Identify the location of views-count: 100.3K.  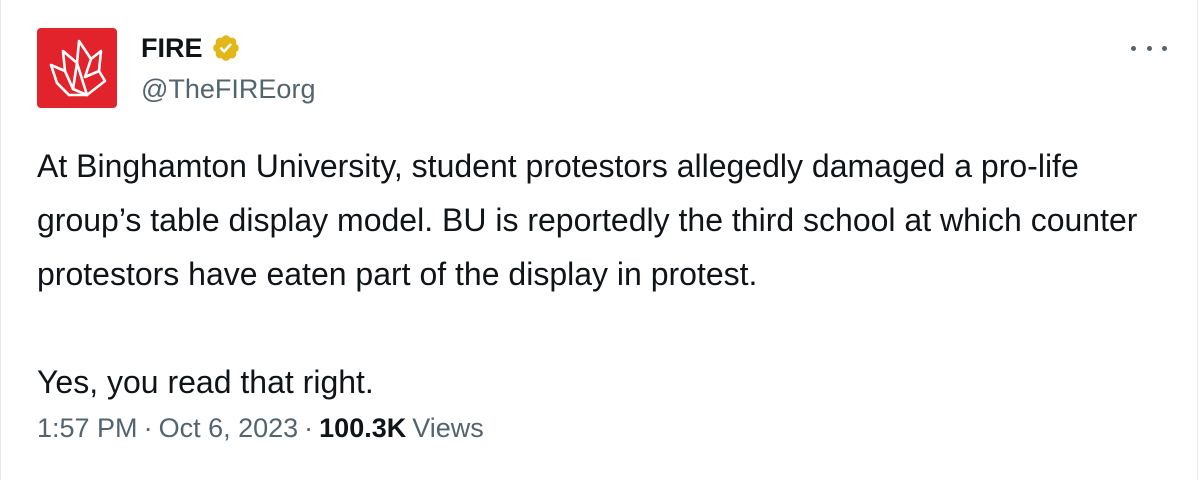
(362, 428).